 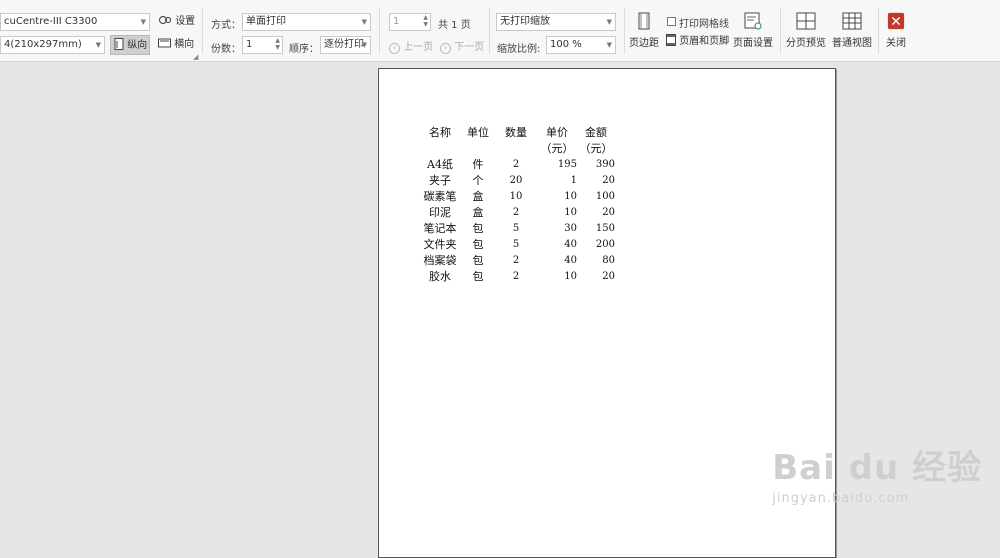 I want to click on printer-select: cuCentre-III C3300 ▼, so click(x=75, y=22).